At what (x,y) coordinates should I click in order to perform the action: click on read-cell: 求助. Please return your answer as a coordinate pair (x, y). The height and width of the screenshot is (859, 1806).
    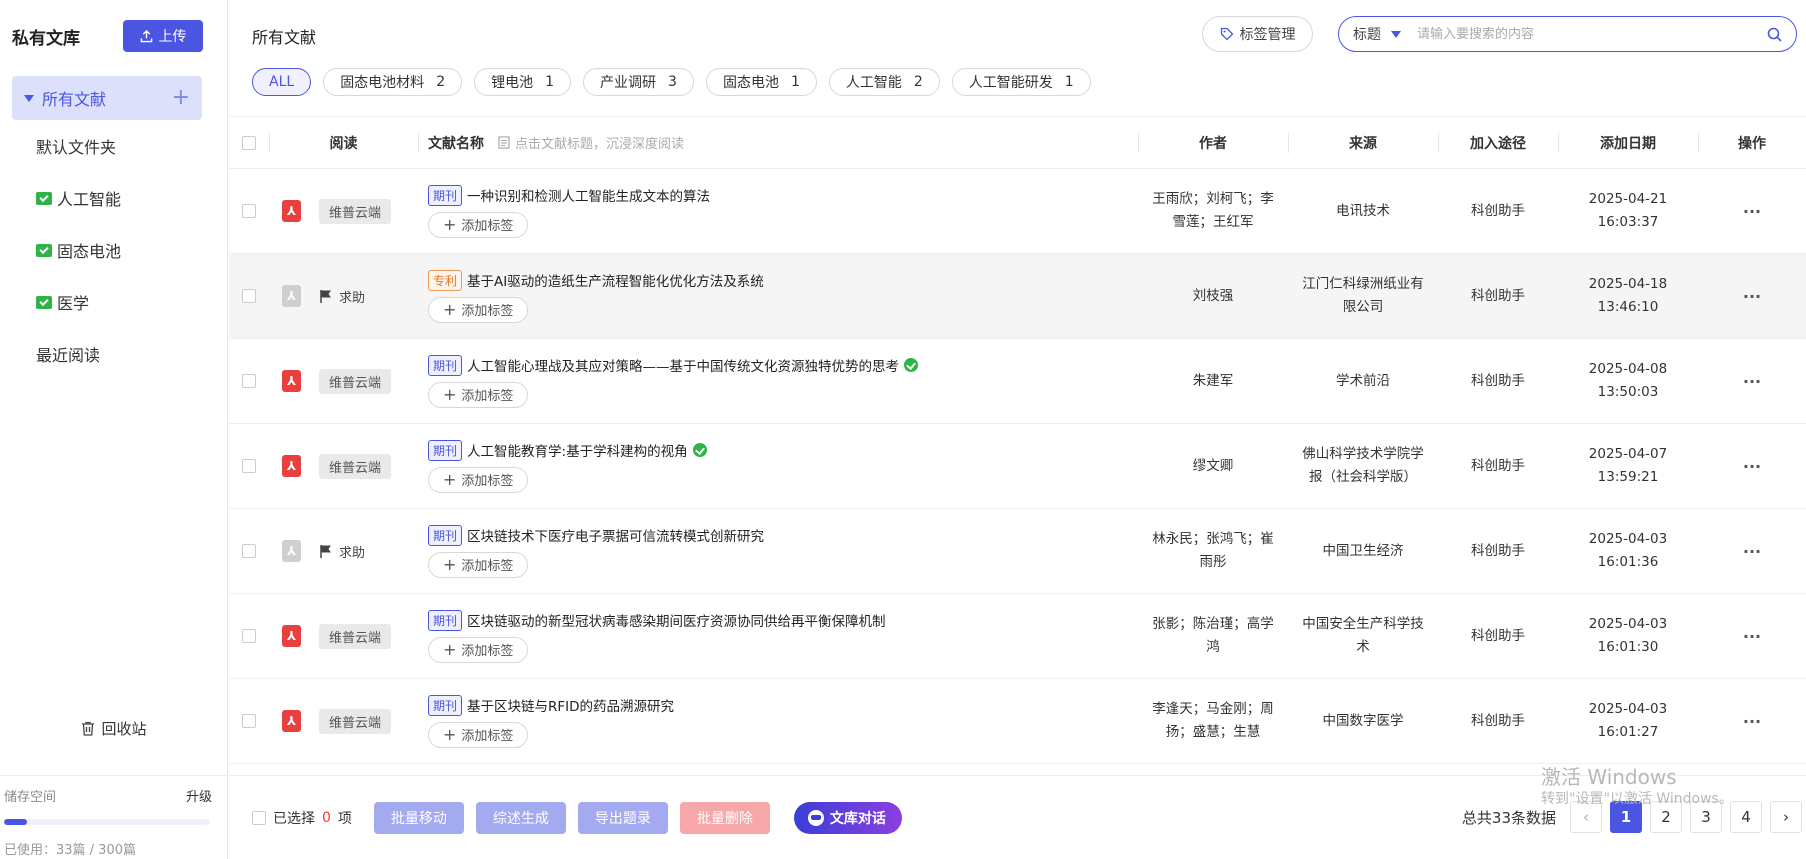
    Looking at the image, I should click on (343, 296).